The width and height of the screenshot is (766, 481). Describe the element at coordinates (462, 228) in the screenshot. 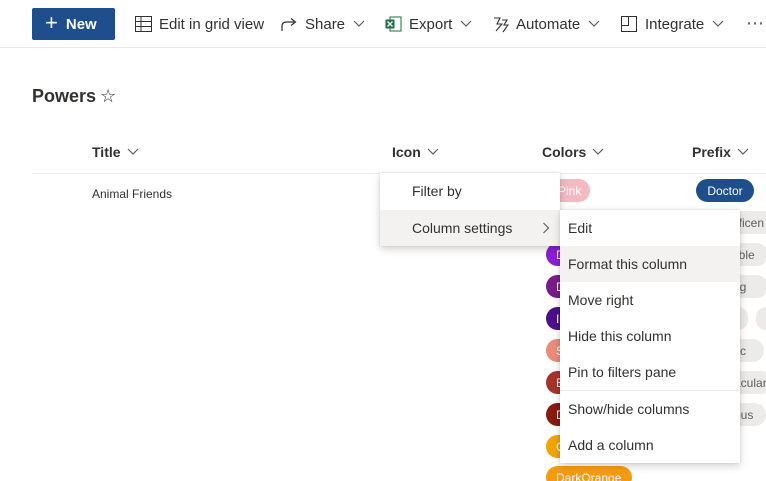

I see `menu-item-column-settings-label: Column settings` at that location.